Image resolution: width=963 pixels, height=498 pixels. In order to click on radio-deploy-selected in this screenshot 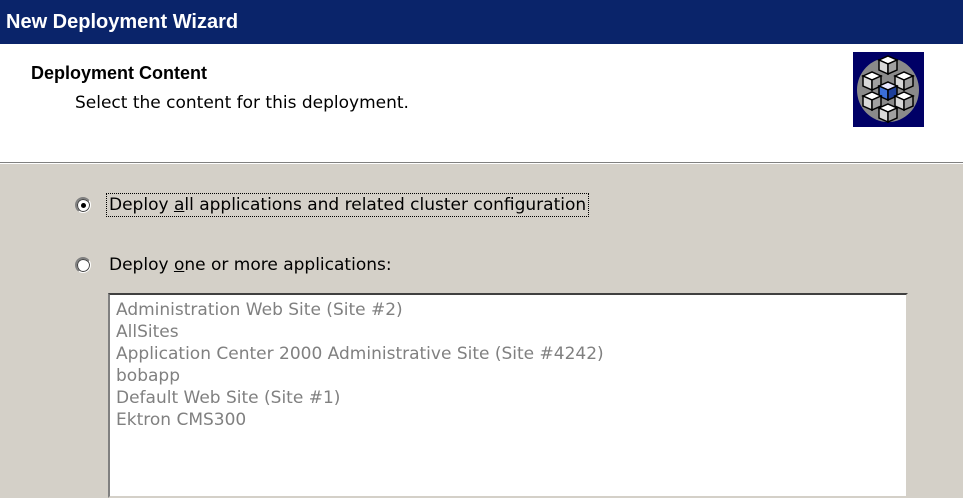, I will do `click(83, 265)`.